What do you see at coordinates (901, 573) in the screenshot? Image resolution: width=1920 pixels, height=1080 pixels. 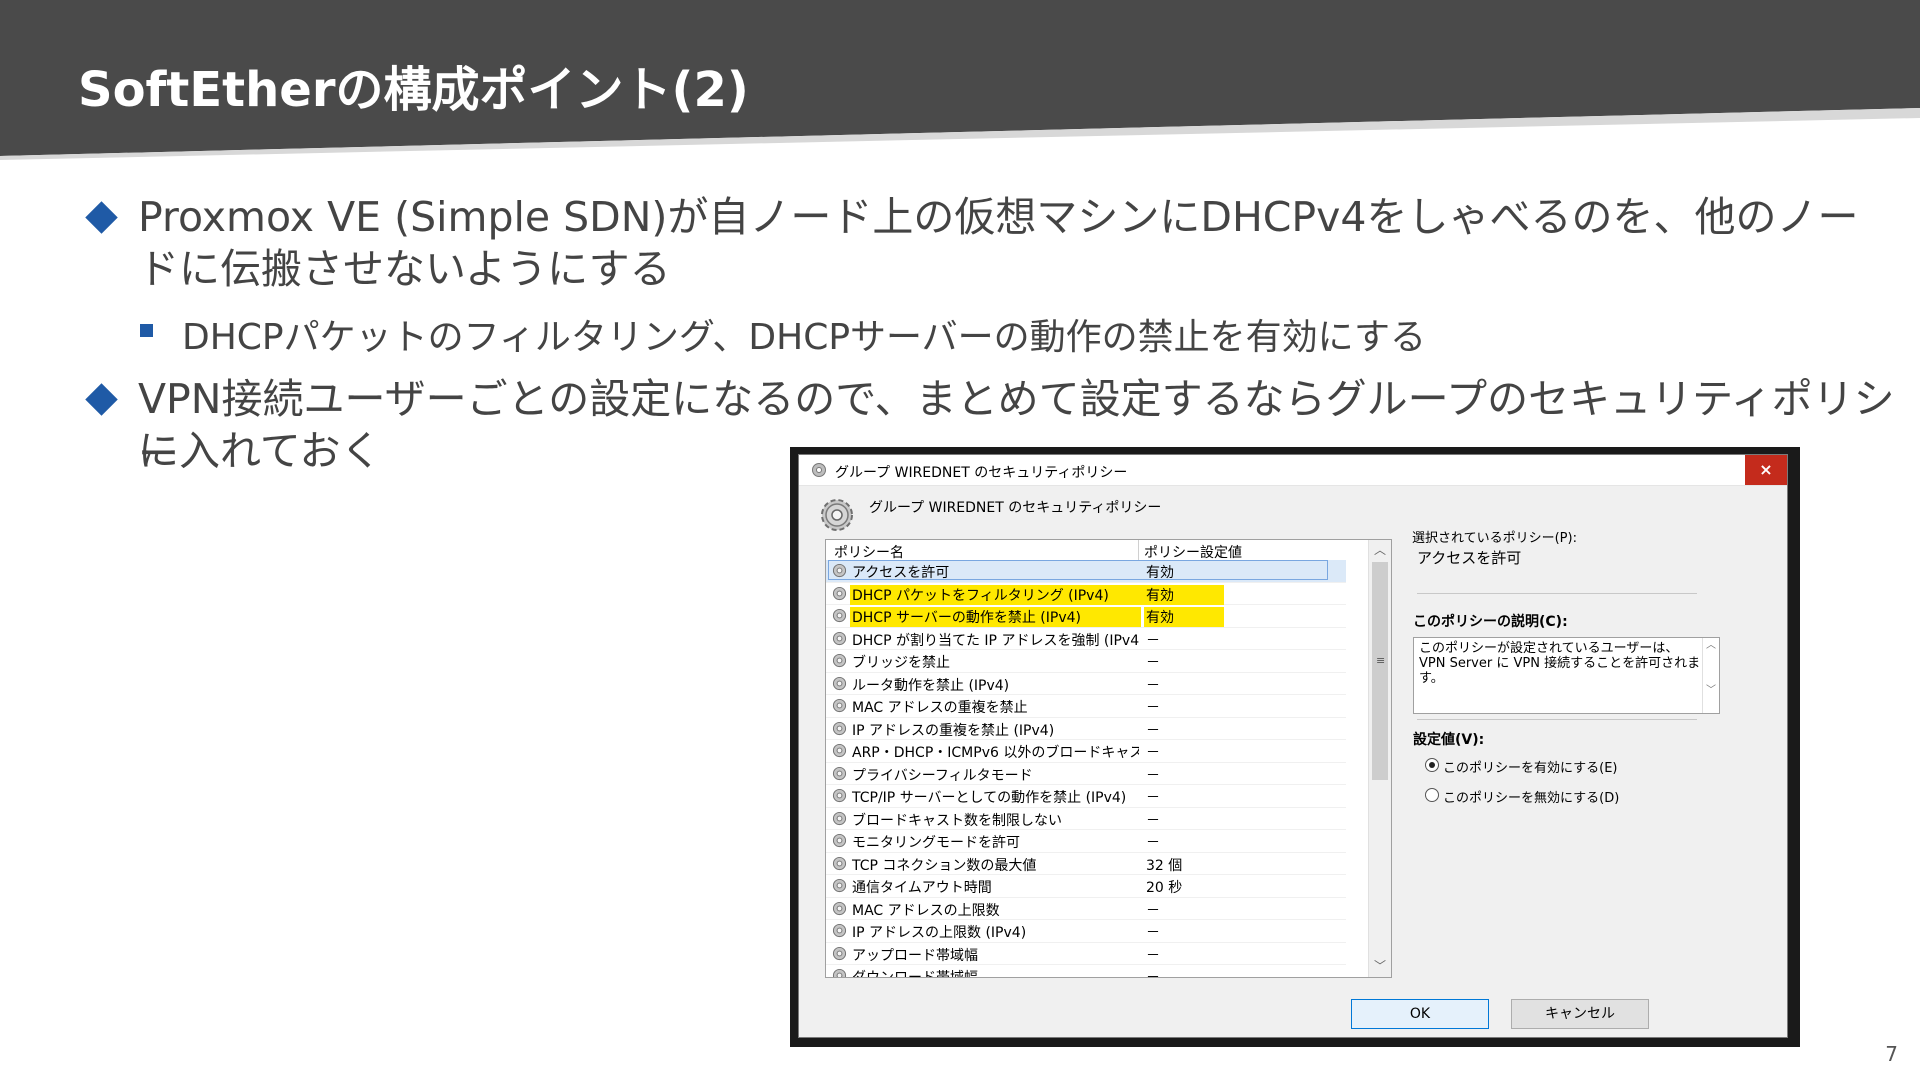 I see `policy-name: アクセスを許可` at bounding box center [901, 573].